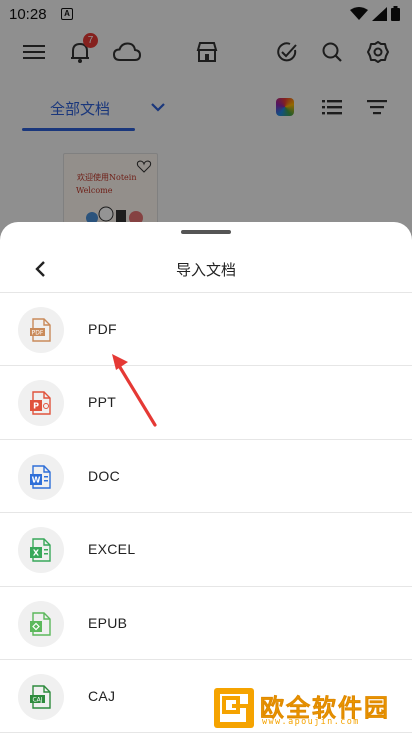  I want to click on doc-file-icon: W, so click(41, 476).